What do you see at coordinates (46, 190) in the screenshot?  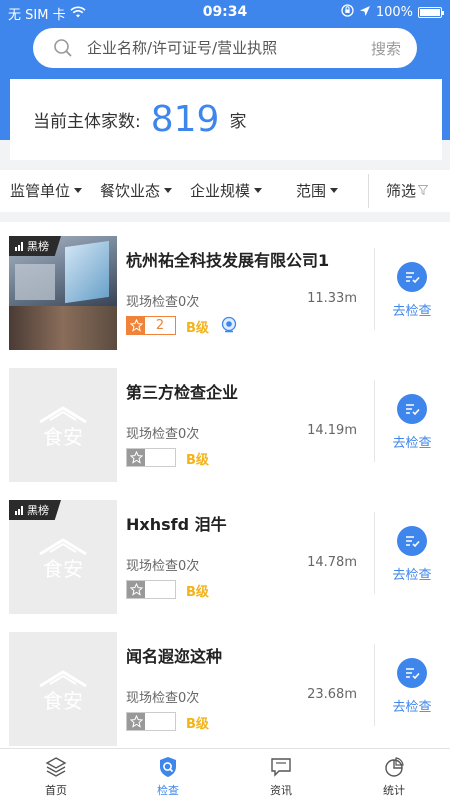 I see `filter-supervision-unit: 监管单位` at bounding box center [46, 190].